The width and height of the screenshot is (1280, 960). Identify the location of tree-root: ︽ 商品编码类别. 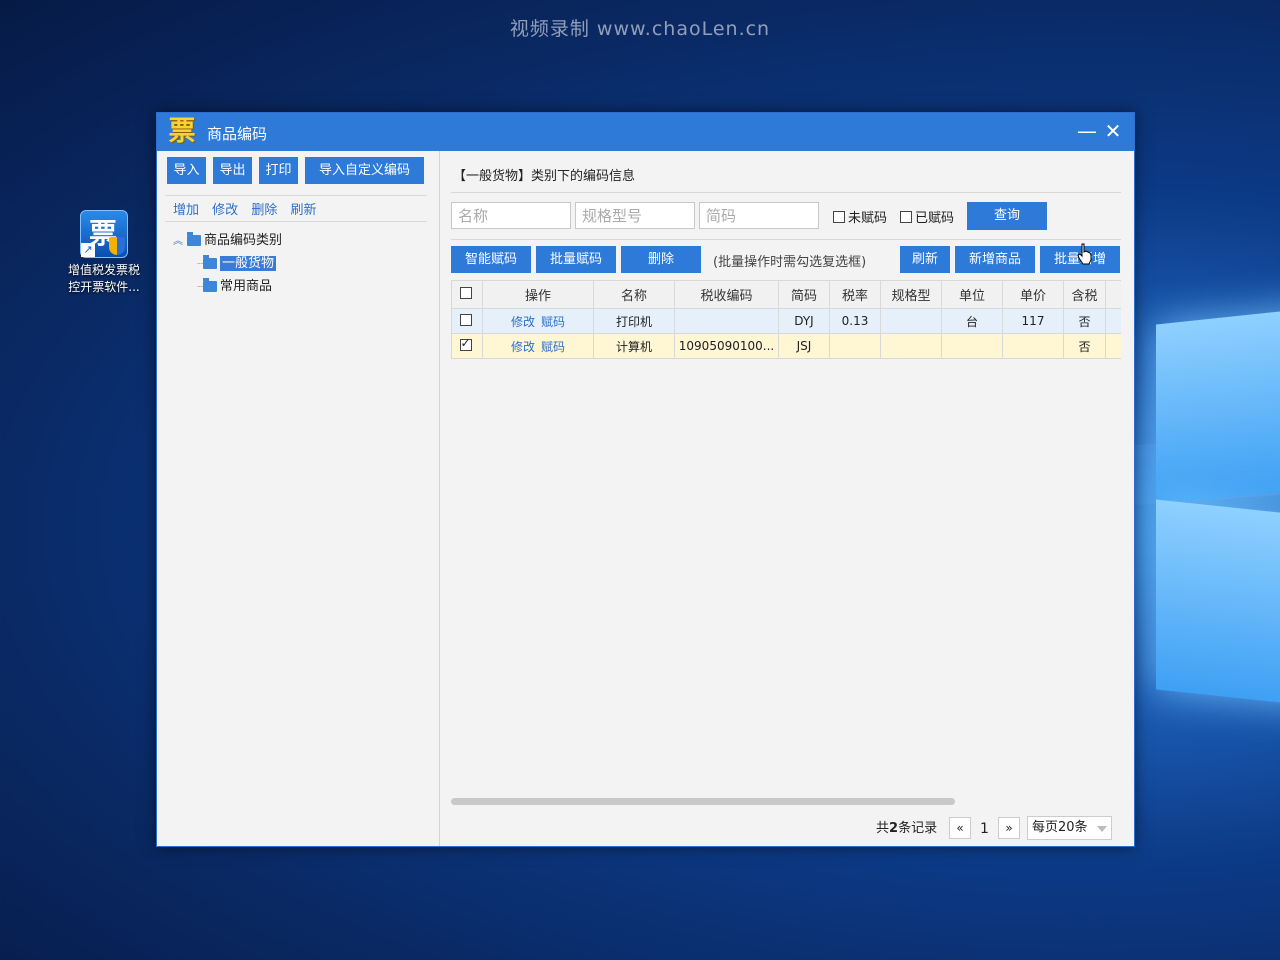
(227, 240).